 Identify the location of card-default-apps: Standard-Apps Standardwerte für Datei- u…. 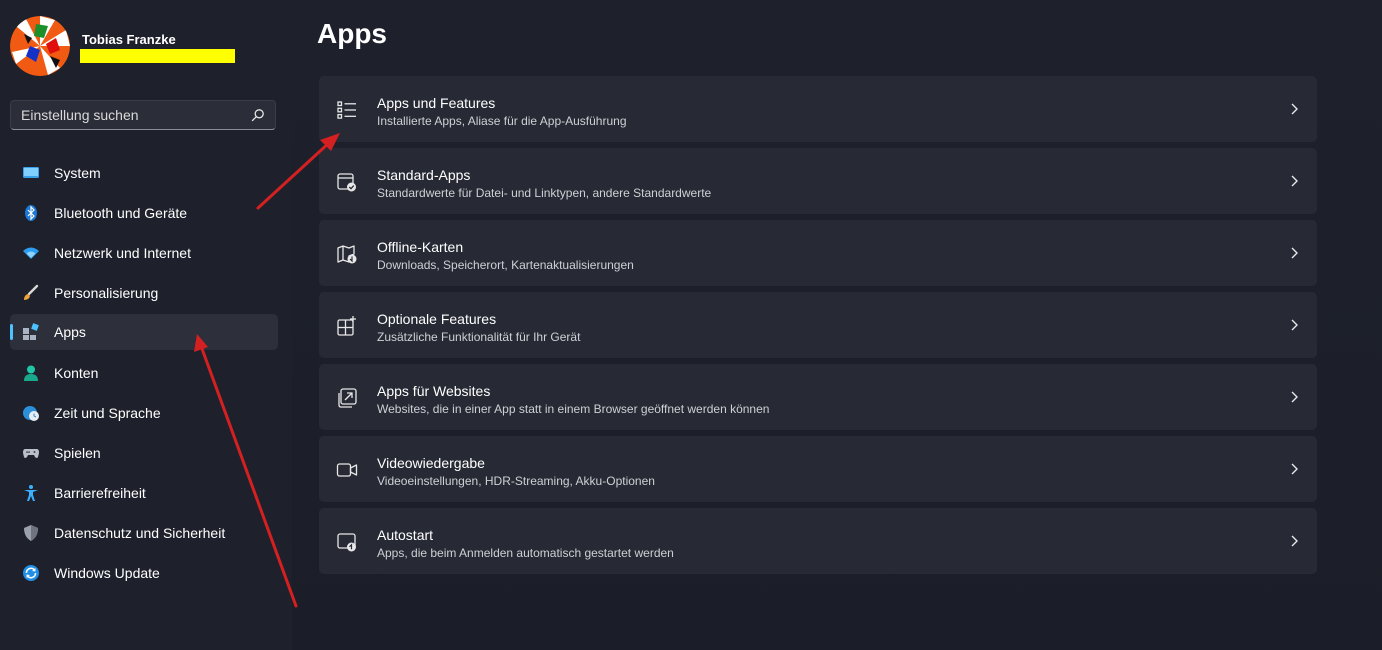
(818, 181).